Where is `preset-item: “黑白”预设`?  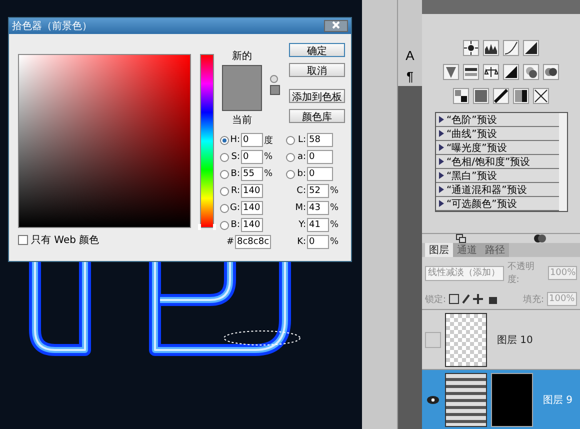 preset-item: “黑白”预设 is located at coordinates (497, 176).